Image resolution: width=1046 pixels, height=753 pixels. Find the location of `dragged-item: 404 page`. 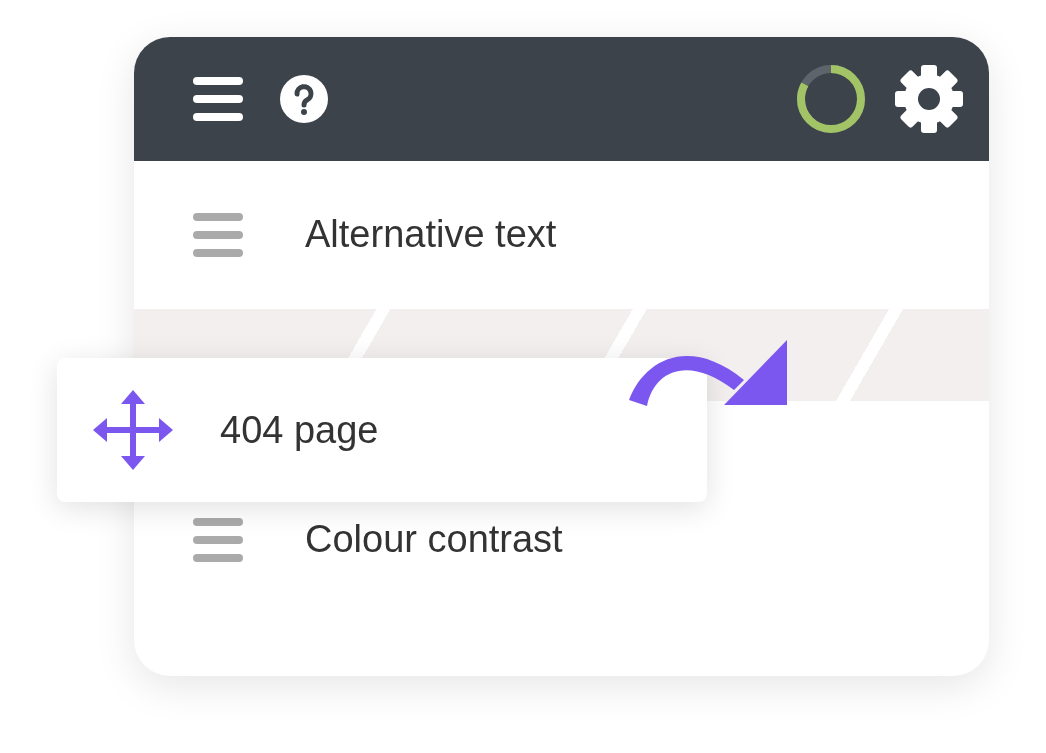

dragged-item: 404 page is located at coordinates (382, 430).